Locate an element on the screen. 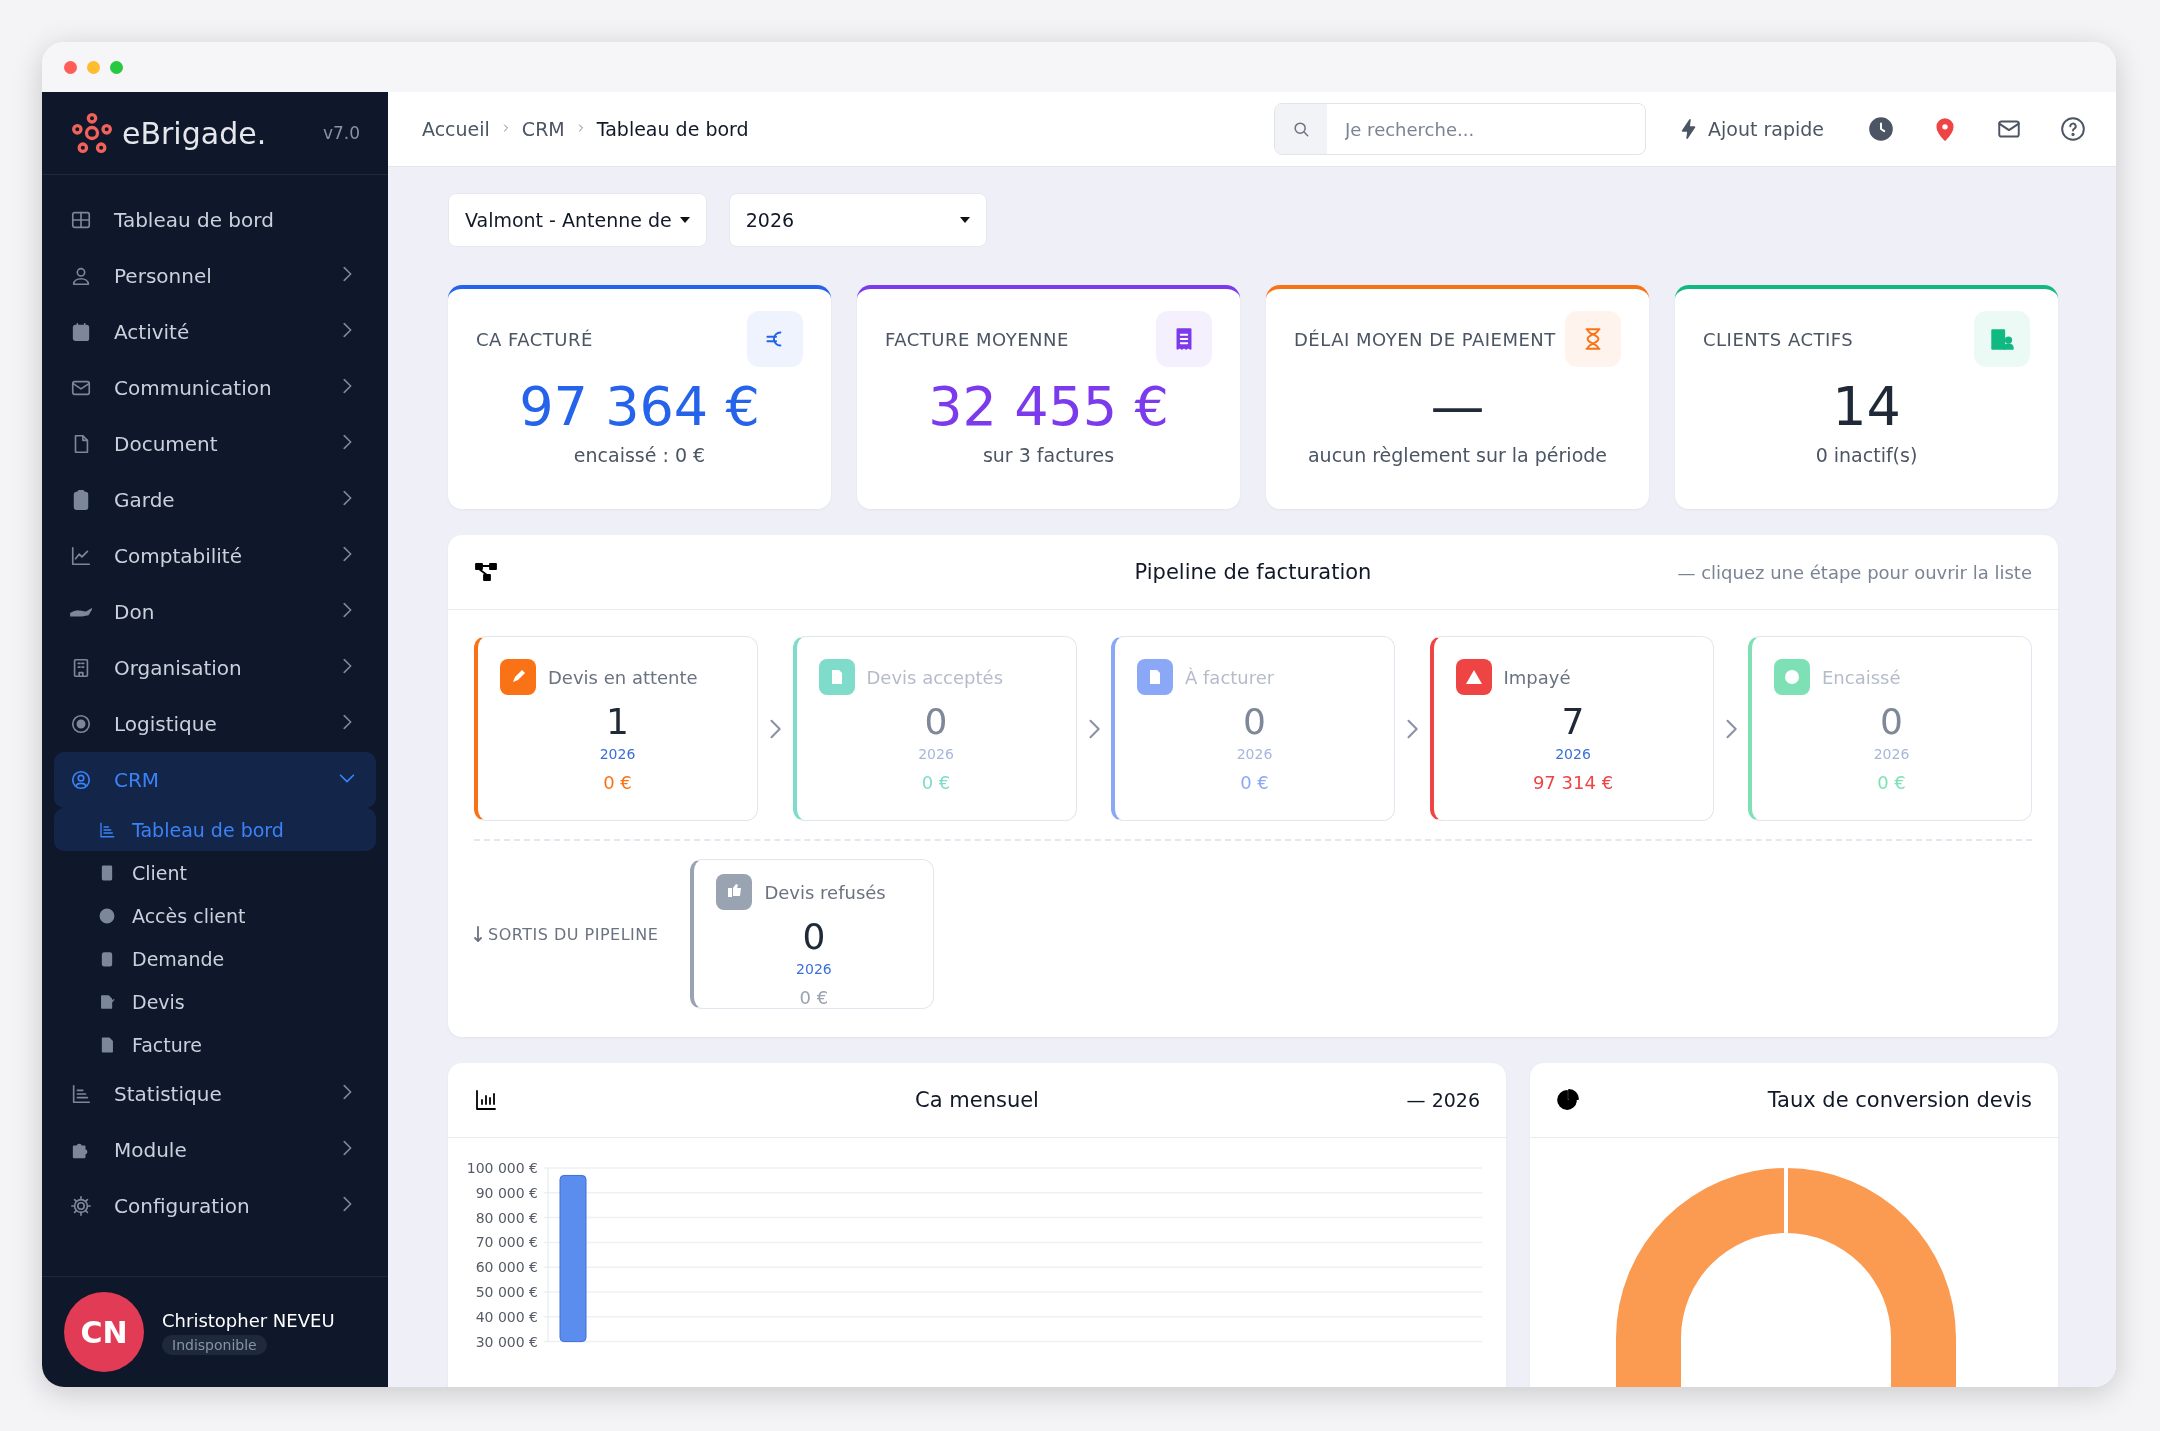  user-avatar: CN is located at coordinates (104, 1332).